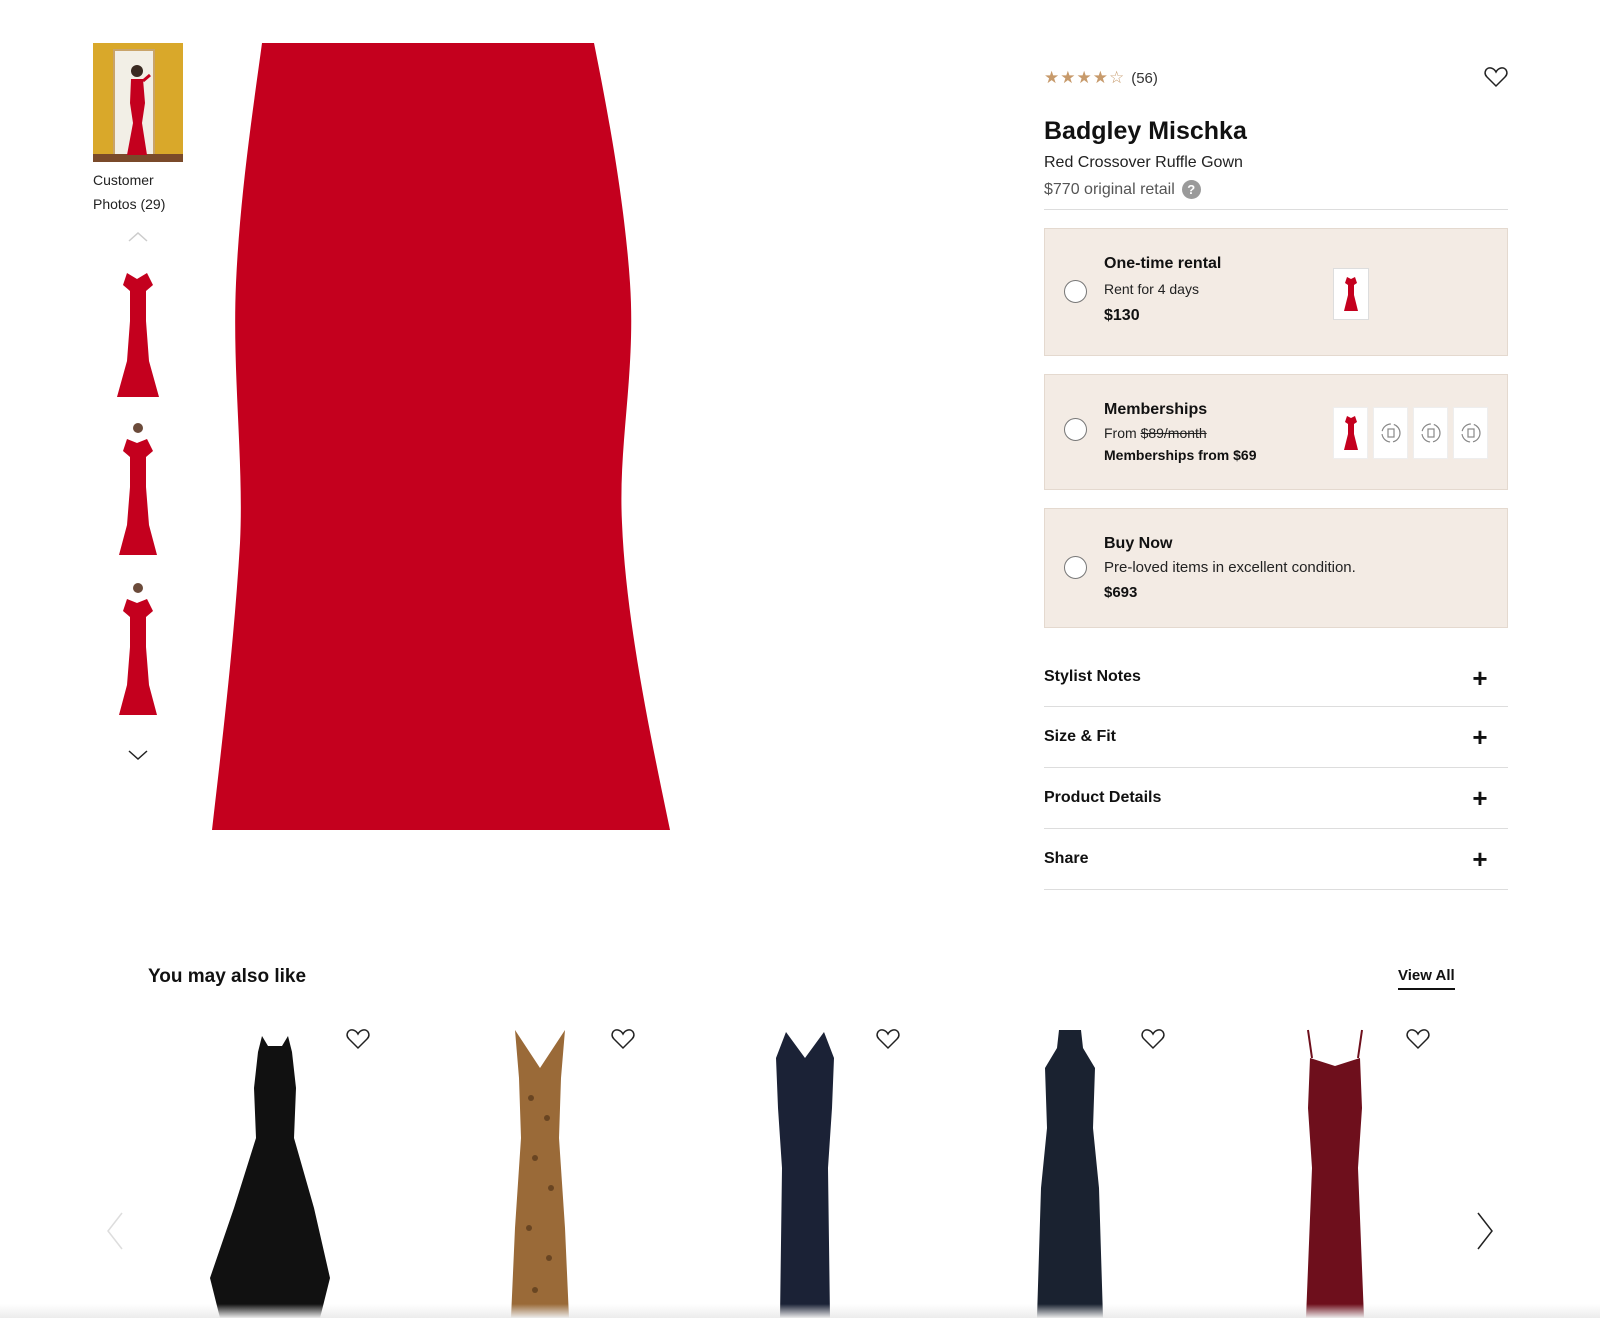 This screenshot has width=1600, height=1318. What do you see at coordinates (1156, 409) in the screenshot?
I see `membership-title: Memberships` at bounding box center [1156, 409].